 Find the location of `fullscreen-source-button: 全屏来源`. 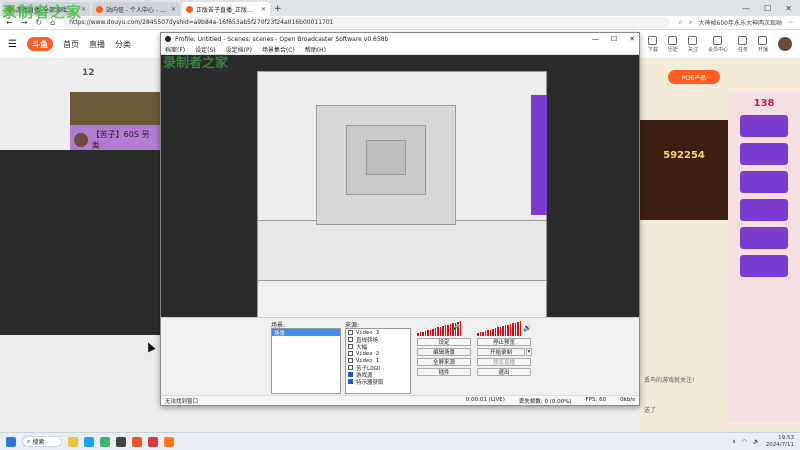

fullscreen-source-button: 全屏来源 is located at coordinates (444, 362).